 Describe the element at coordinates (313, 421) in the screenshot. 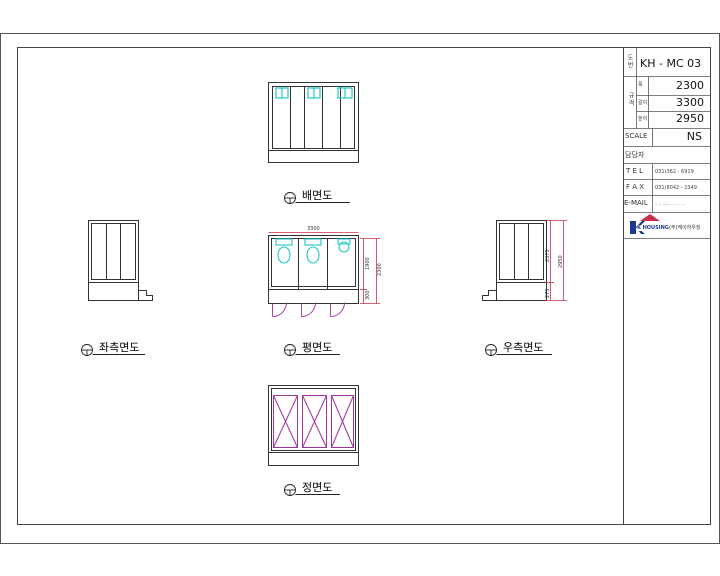

I see `front-doors` at that location.